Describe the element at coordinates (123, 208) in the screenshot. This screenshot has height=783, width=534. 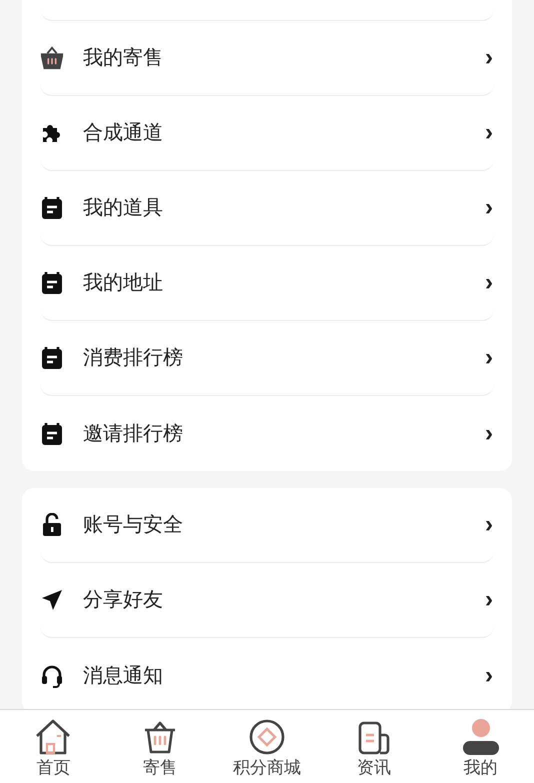
I see `menu-label: 我的道具` at that location.